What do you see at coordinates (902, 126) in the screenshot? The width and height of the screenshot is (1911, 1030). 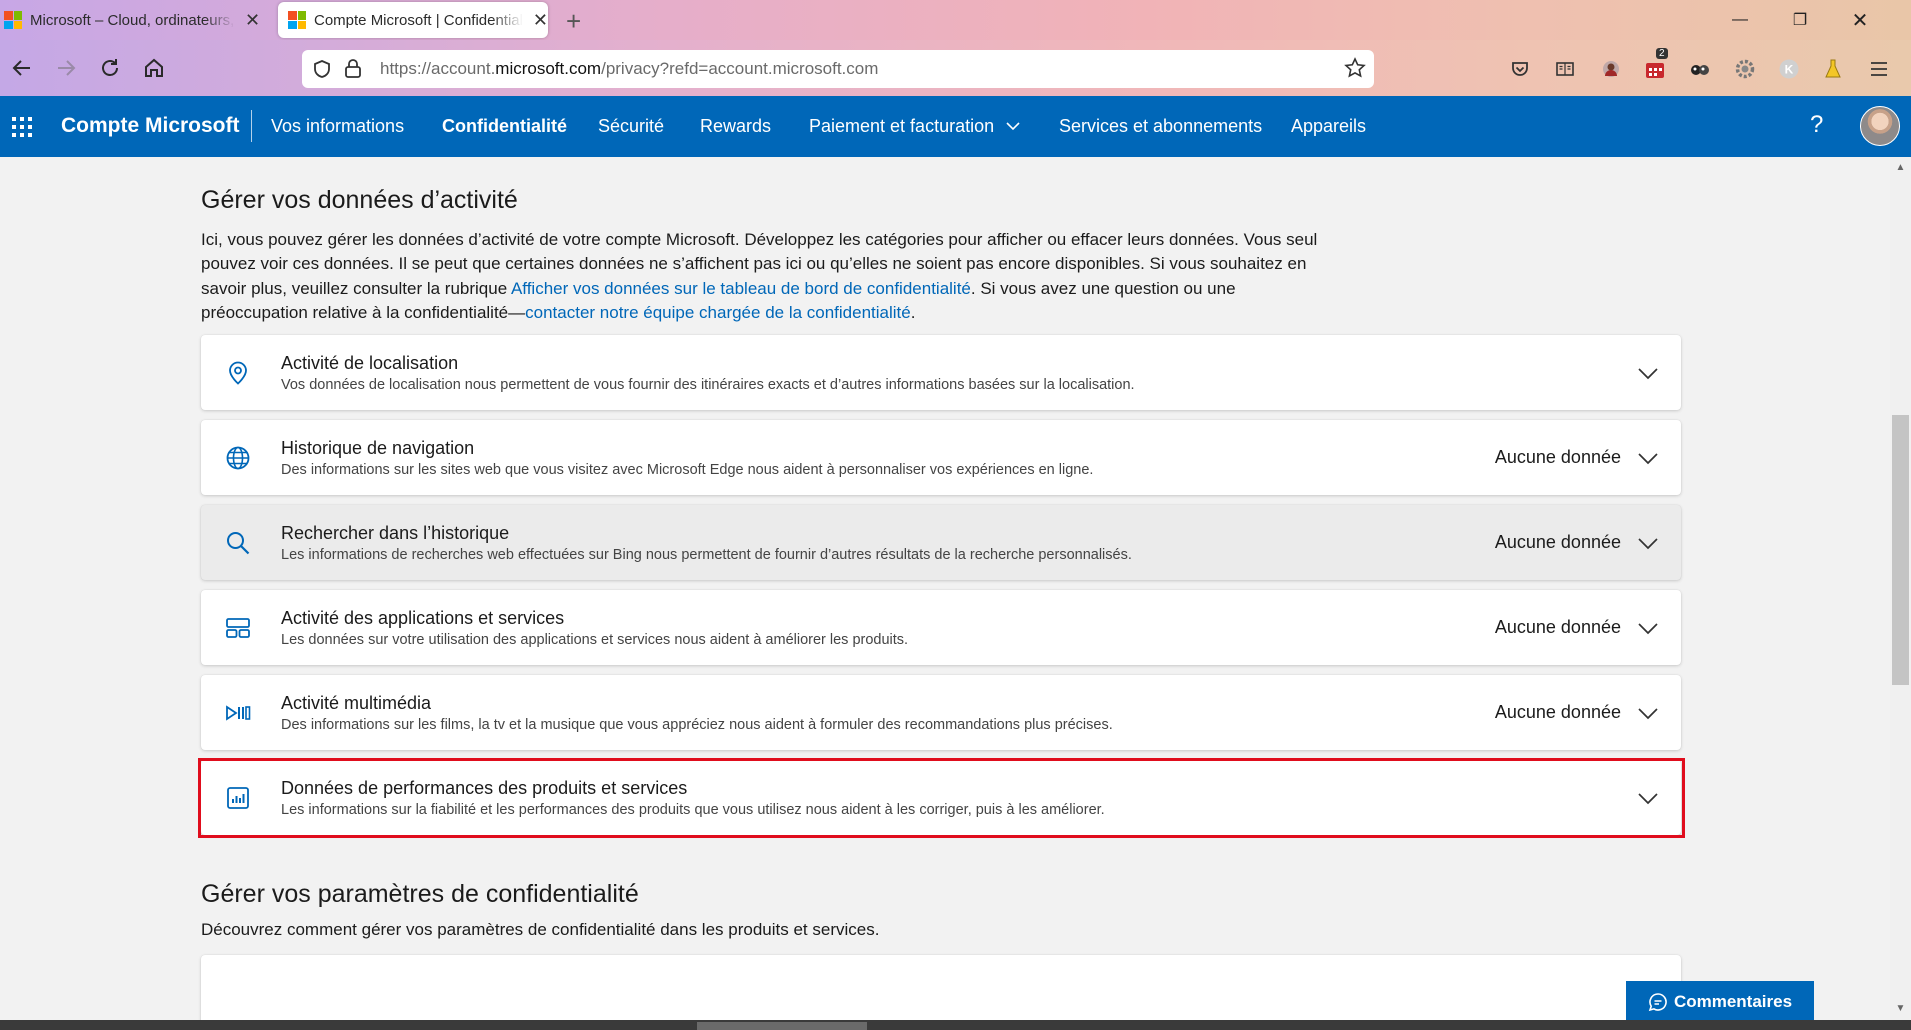 I see `nav-label: Paiement et facturation` at bounding box center [902, 126].